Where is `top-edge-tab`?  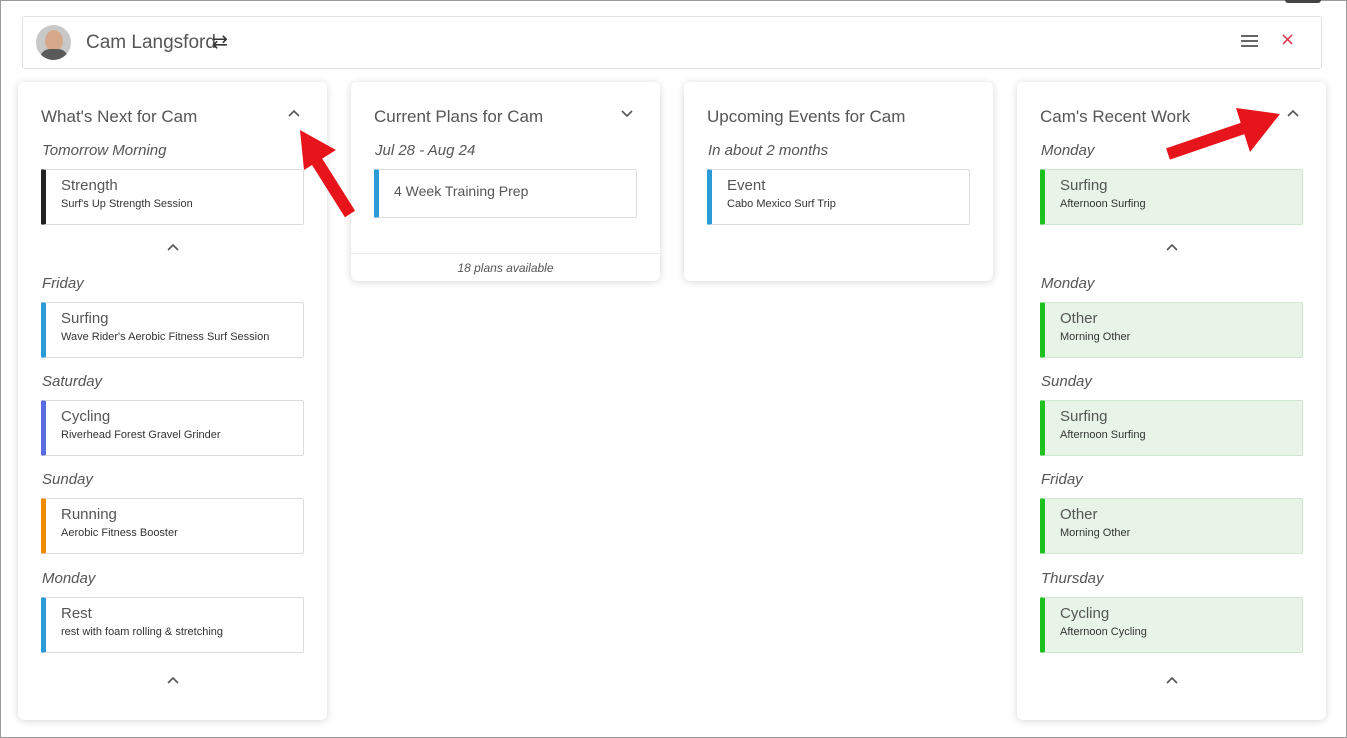 top-edge-tab is located at coordinates (1303, 1).